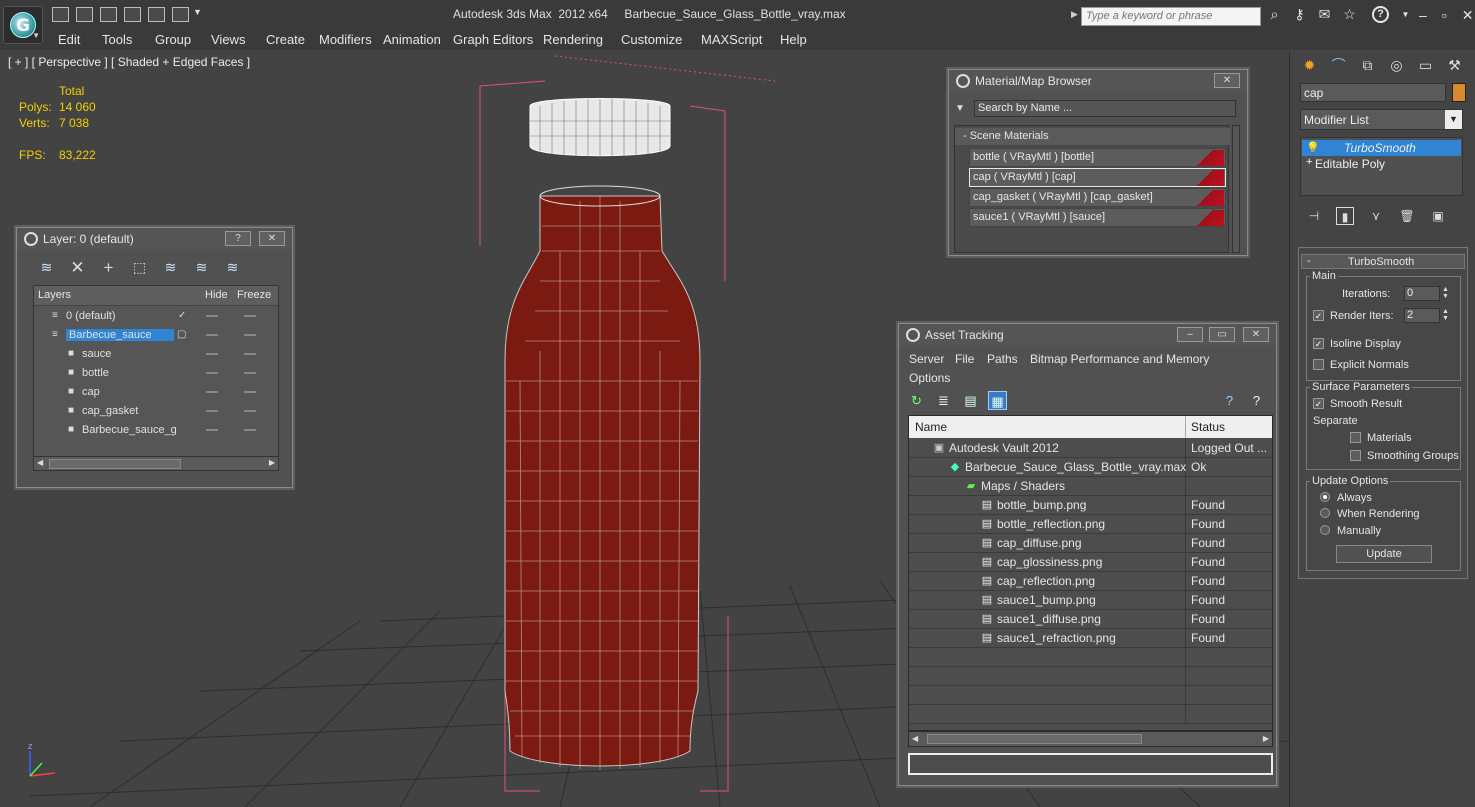  What do you see at coordinates (964, 359) in the screenshot?
I see `at-menu-file: File` at bounding box center [964, 359].